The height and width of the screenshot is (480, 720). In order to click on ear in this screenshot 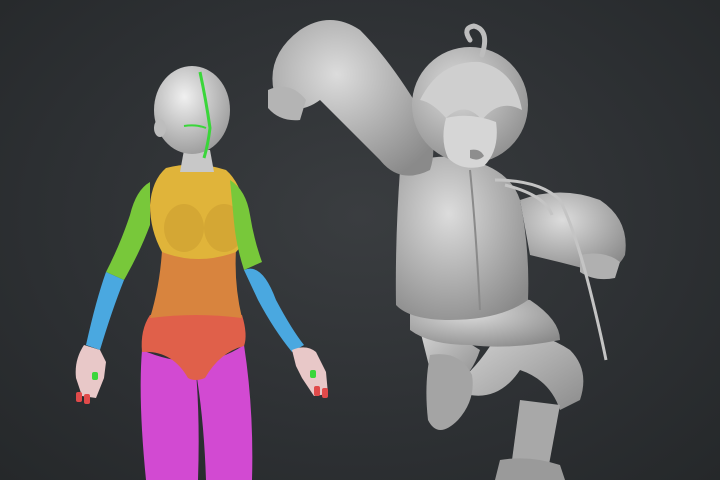, I will do `click(160, 128)`.